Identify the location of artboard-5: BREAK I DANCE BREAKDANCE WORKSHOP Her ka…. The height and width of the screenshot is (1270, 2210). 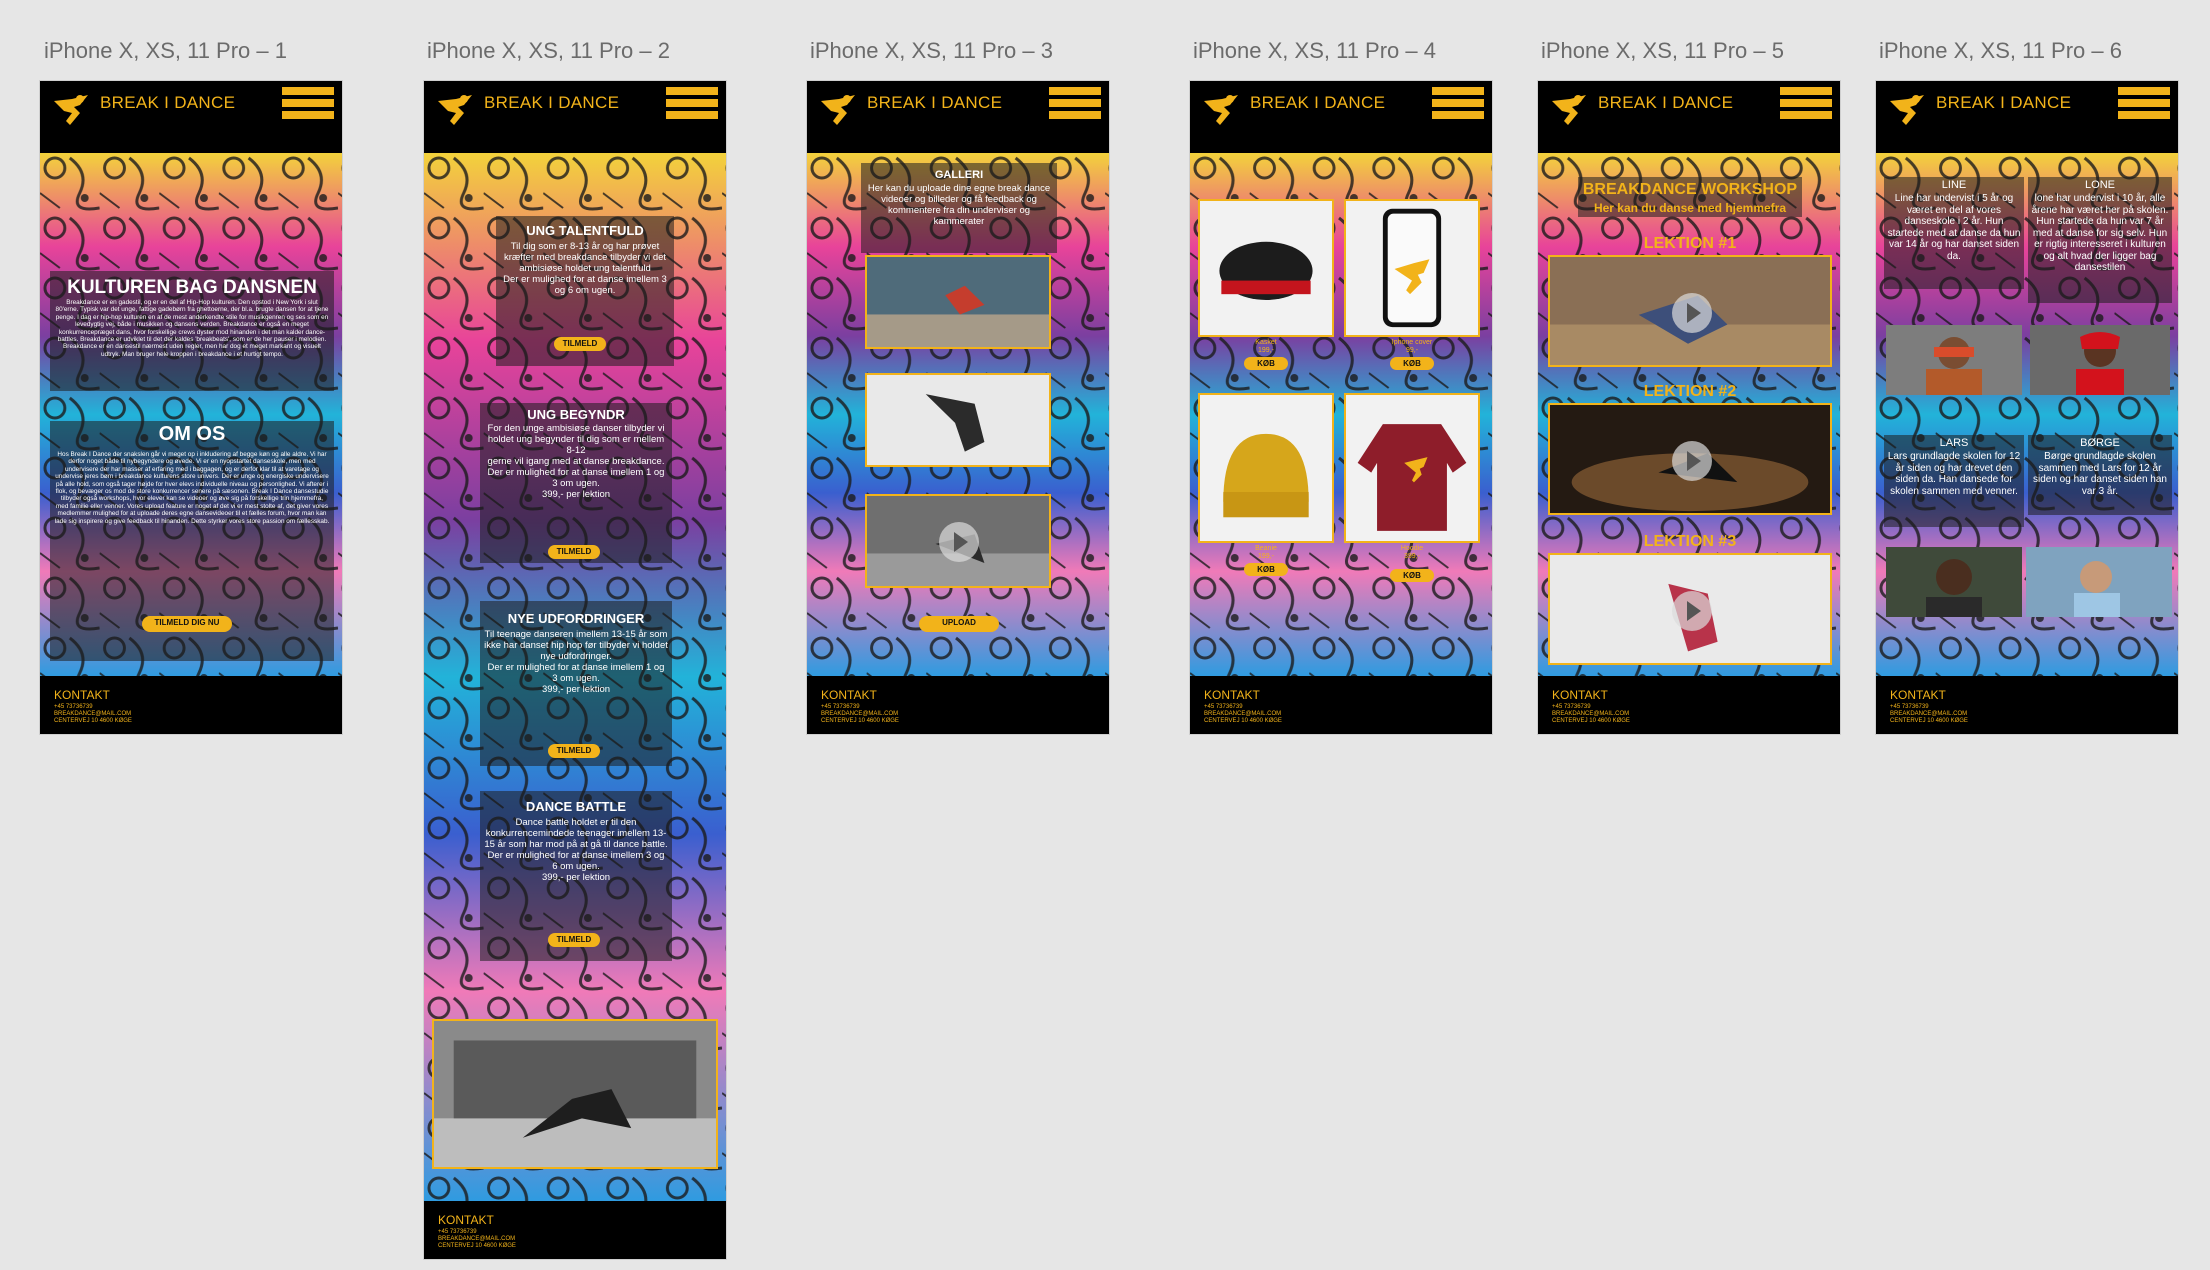
(1689, 407).